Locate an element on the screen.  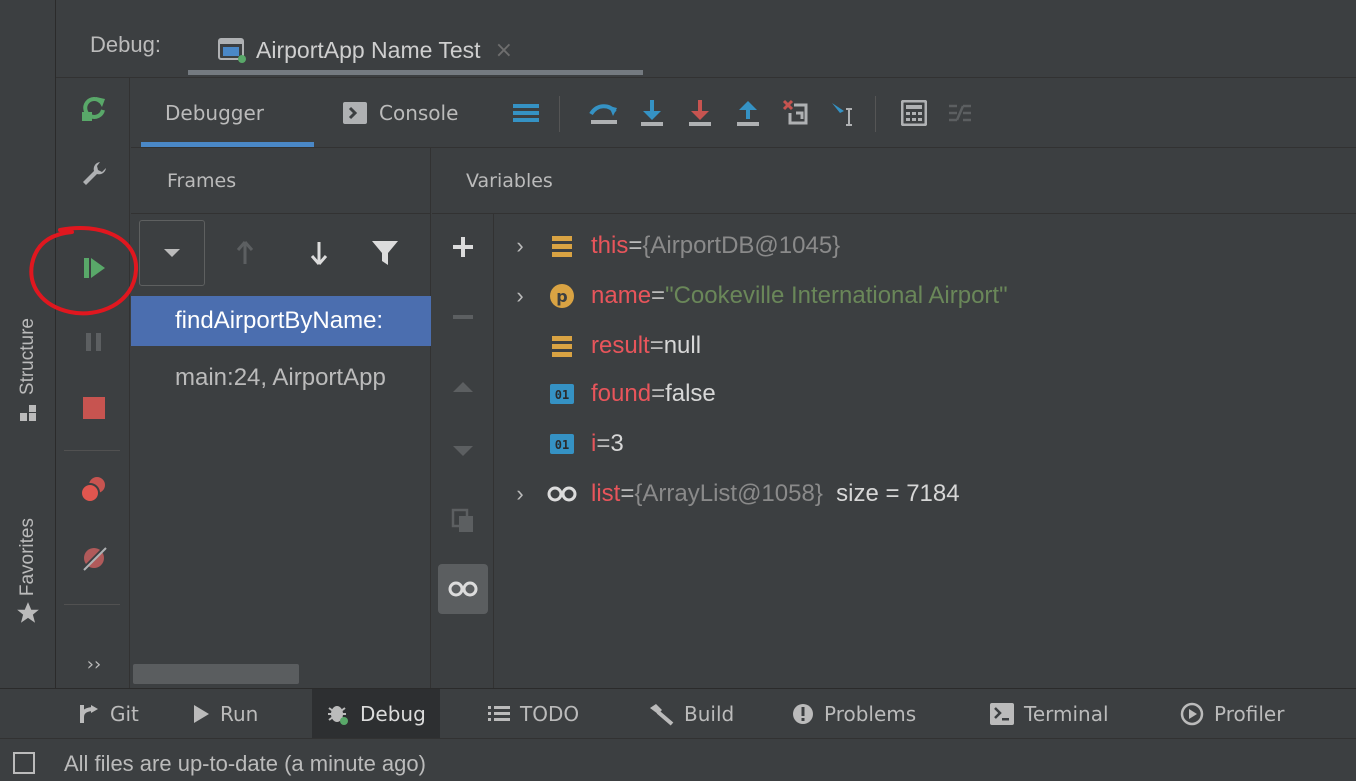
variable-row-this: › this = {AirportDB@1045} is located at coordinates (667, 246).